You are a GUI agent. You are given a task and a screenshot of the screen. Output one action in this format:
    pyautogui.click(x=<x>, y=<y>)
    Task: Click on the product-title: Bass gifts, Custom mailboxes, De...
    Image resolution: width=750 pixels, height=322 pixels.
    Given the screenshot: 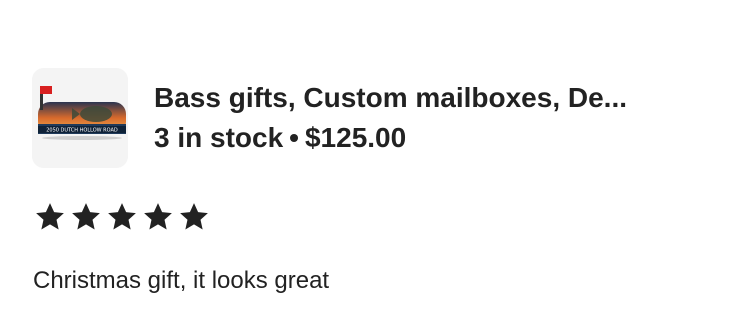 What is the action you would take?
    pyautogui.click(x=434, y=98)
    